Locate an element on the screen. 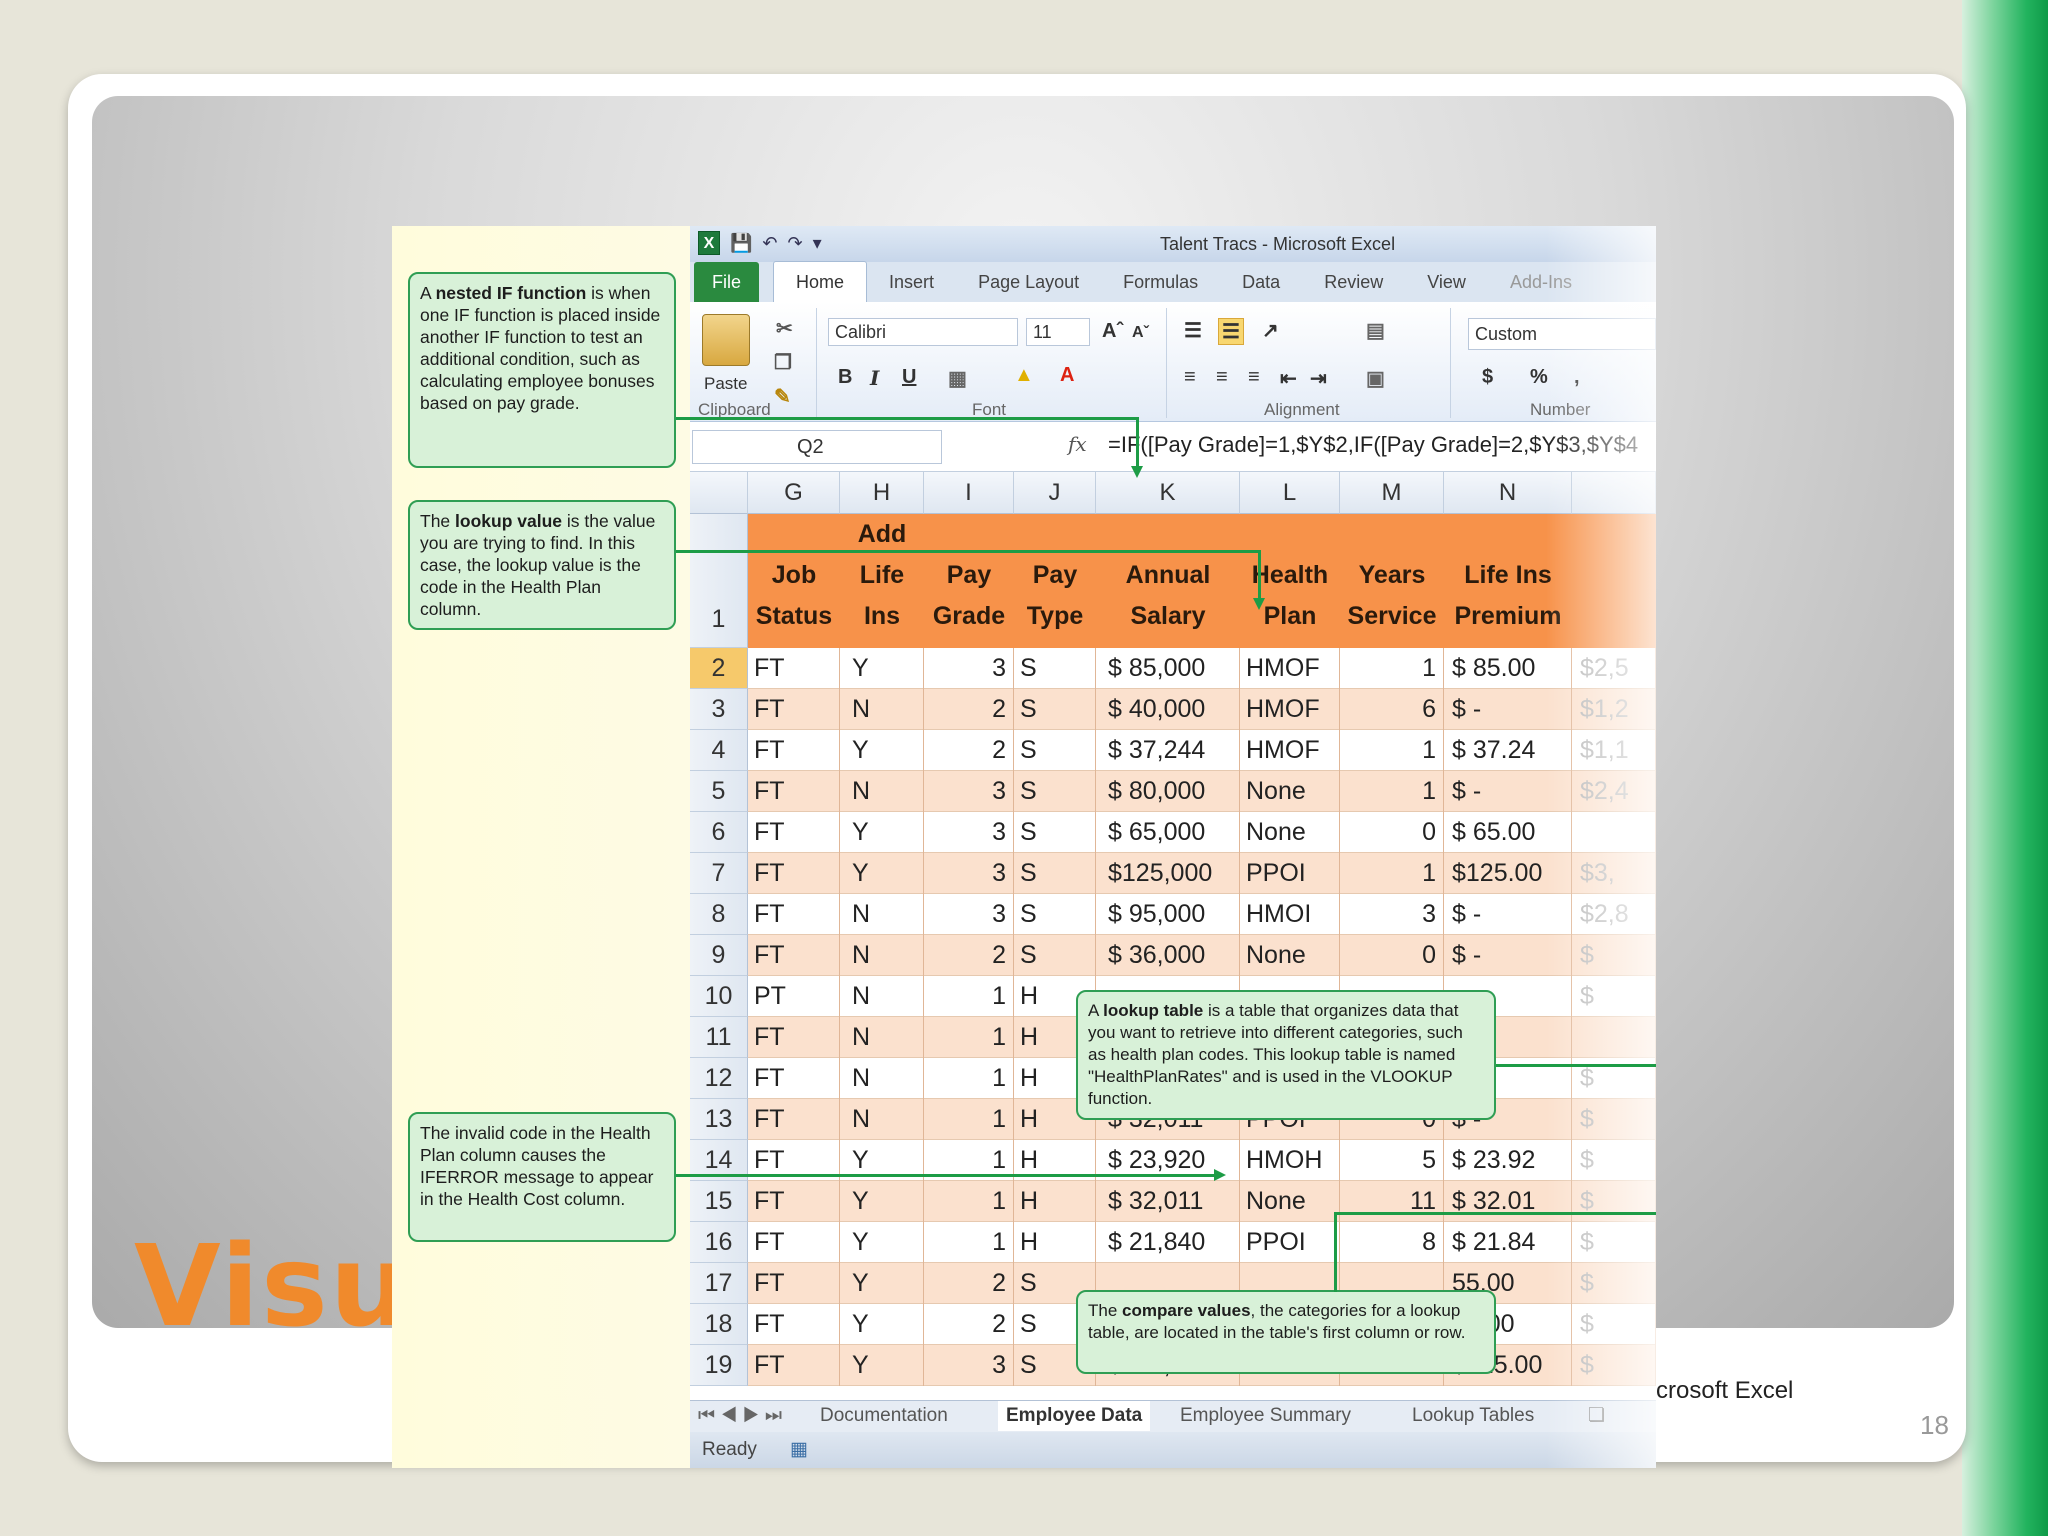 Image resolution: width=2048 pixels, height=1536 pixels. table-cell: PT is located at coordinates (794, 996).